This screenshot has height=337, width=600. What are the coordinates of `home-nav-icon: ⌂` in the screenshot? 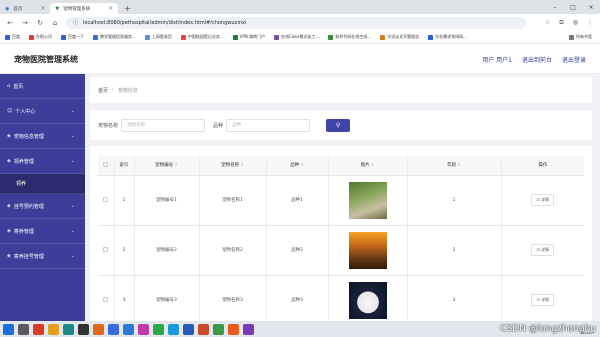 It's located at (55, 23).